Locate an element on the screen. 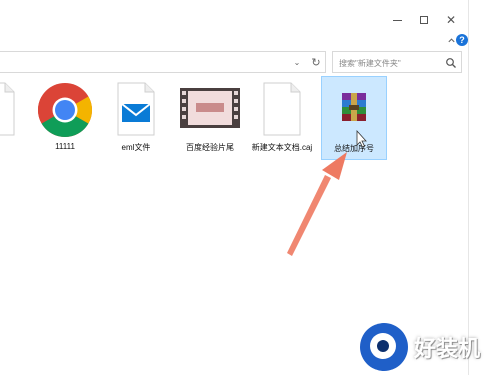 Image resolution: width=500 pixels, height=375 pixels. chrome-icon is located at coordinates (65, 112).